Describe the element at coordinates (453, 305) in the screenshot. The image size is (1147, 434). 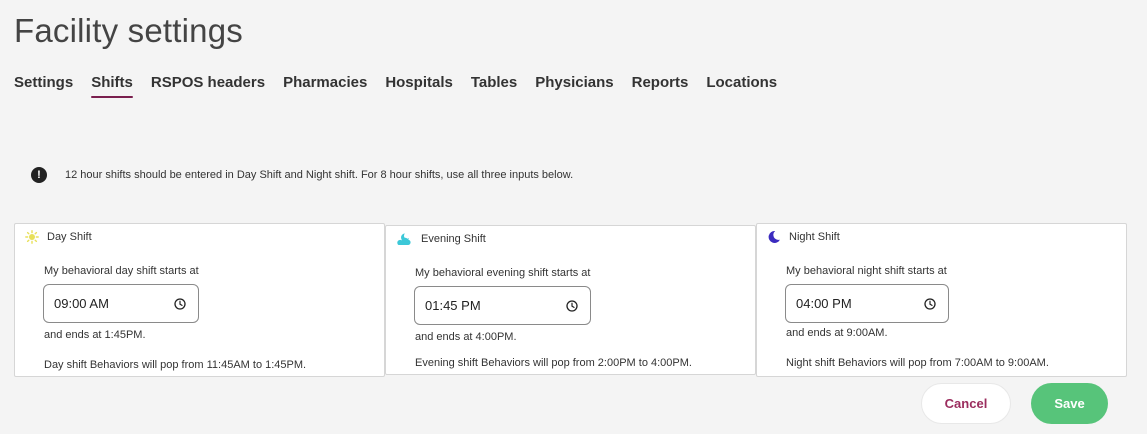
I see `evening-shift-start-time-value: 01:45 PM` at that location.